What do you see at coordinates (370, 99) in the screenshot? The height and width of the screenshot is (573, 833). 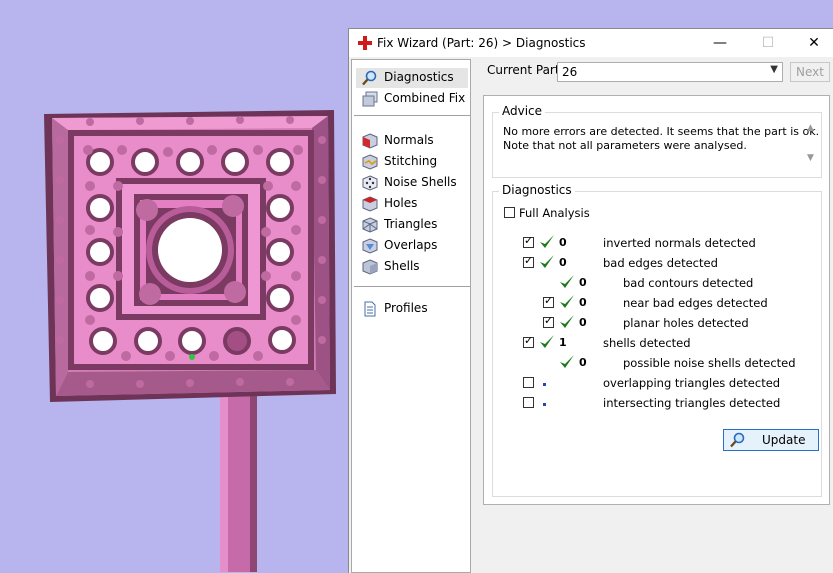 I see `stack-icon` at bounding box center [370, 99].